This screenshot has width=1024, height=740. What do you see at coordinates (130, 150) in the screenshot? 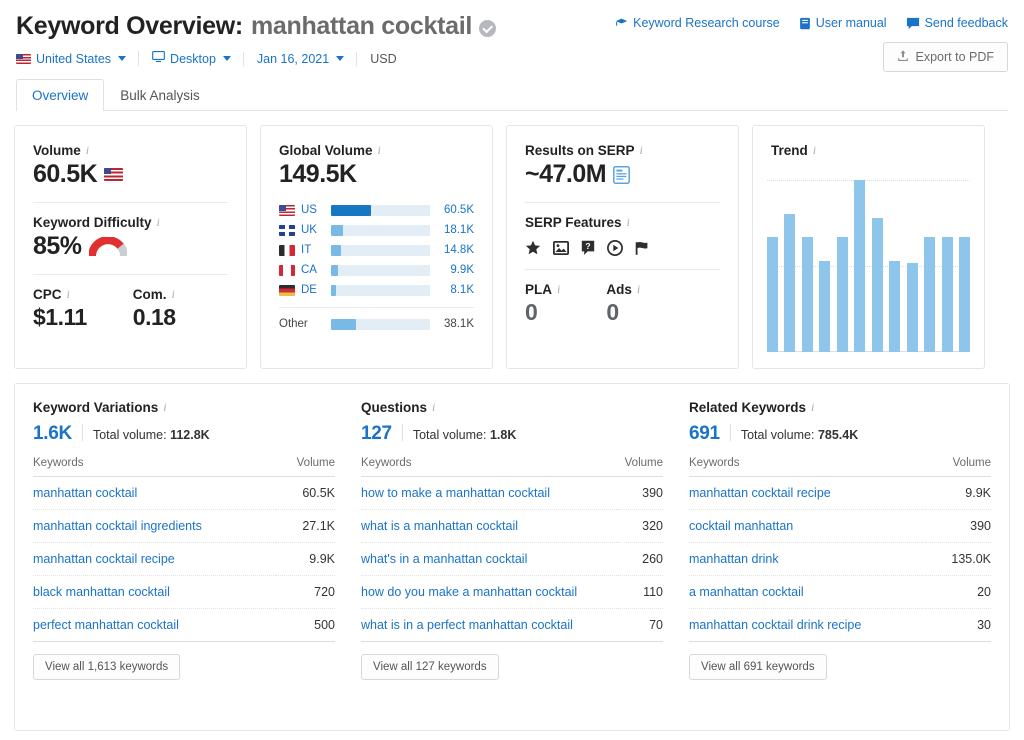
I see `volume-label-row: Volume i` at bounding box center [130, 150].